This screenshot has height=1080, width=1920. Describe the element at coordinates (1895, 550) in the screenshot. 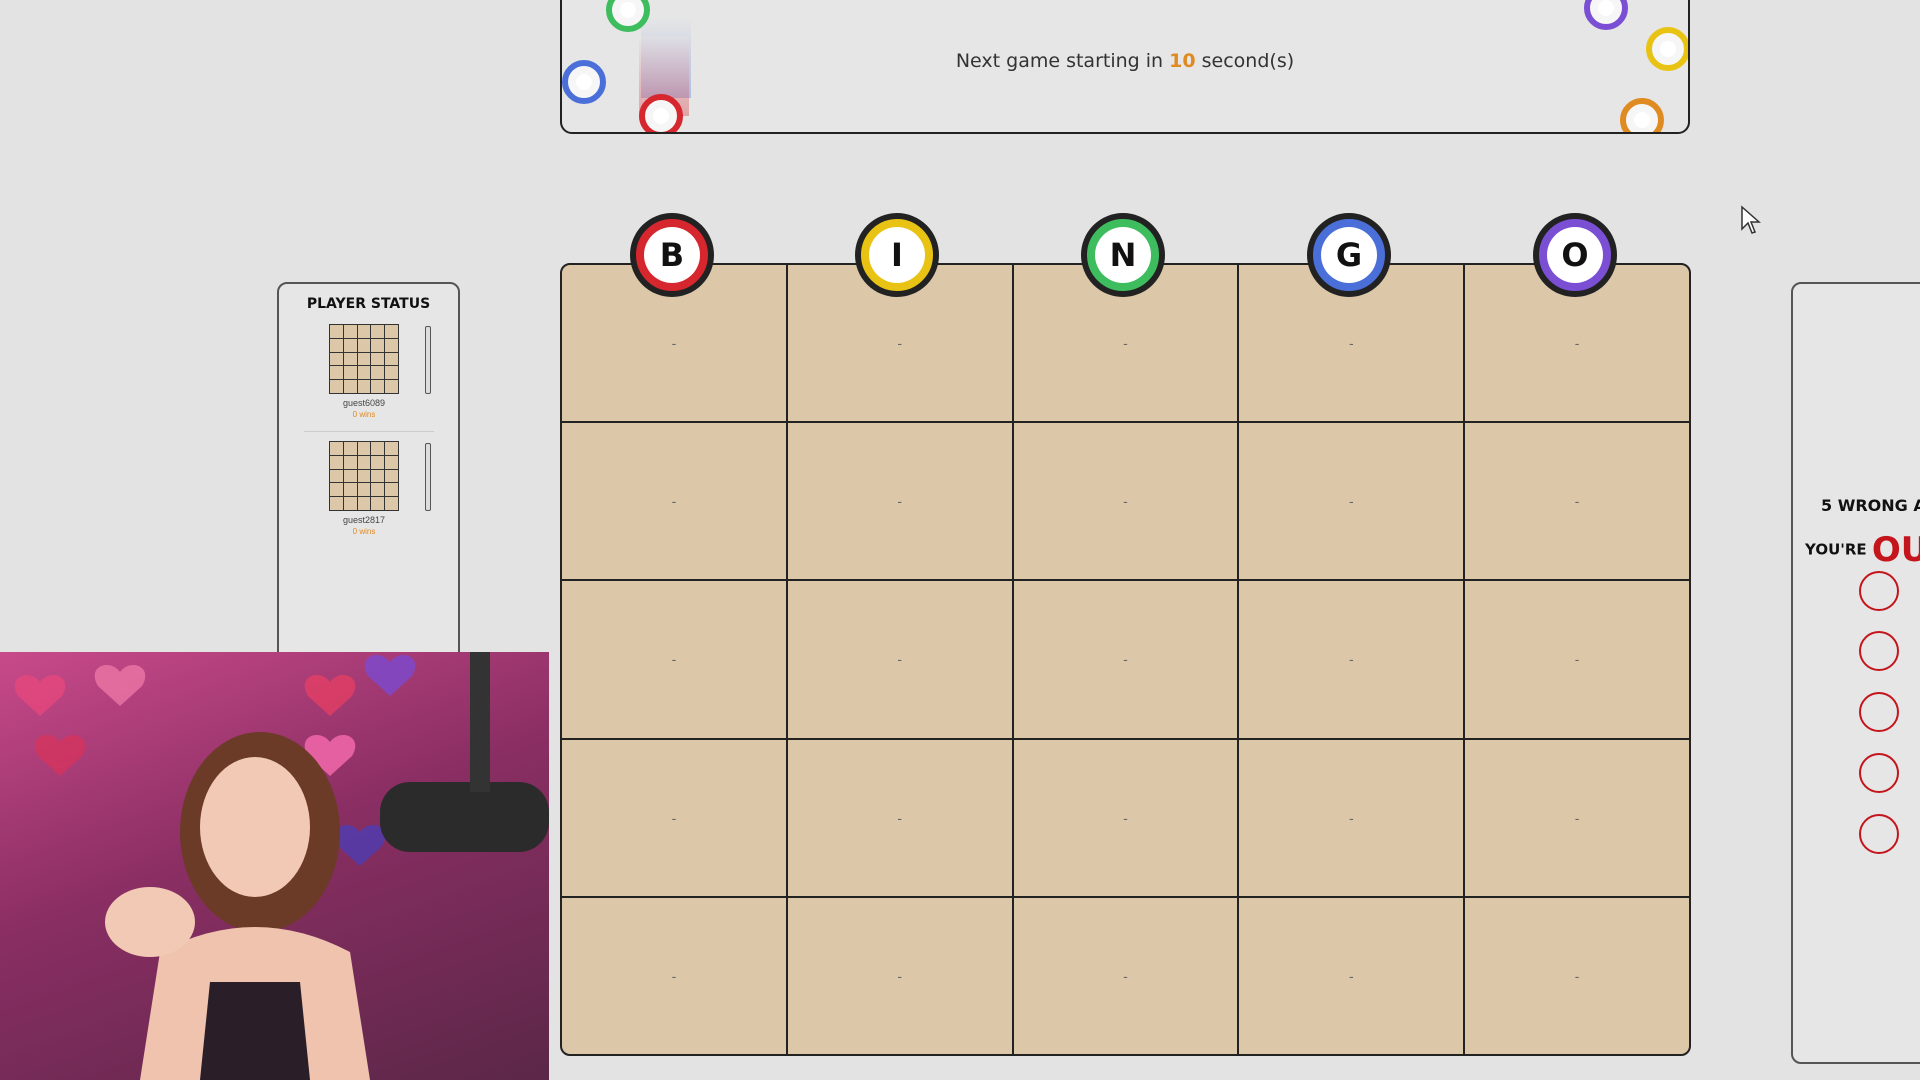

I see `strikes-out-word: OU` at that location.